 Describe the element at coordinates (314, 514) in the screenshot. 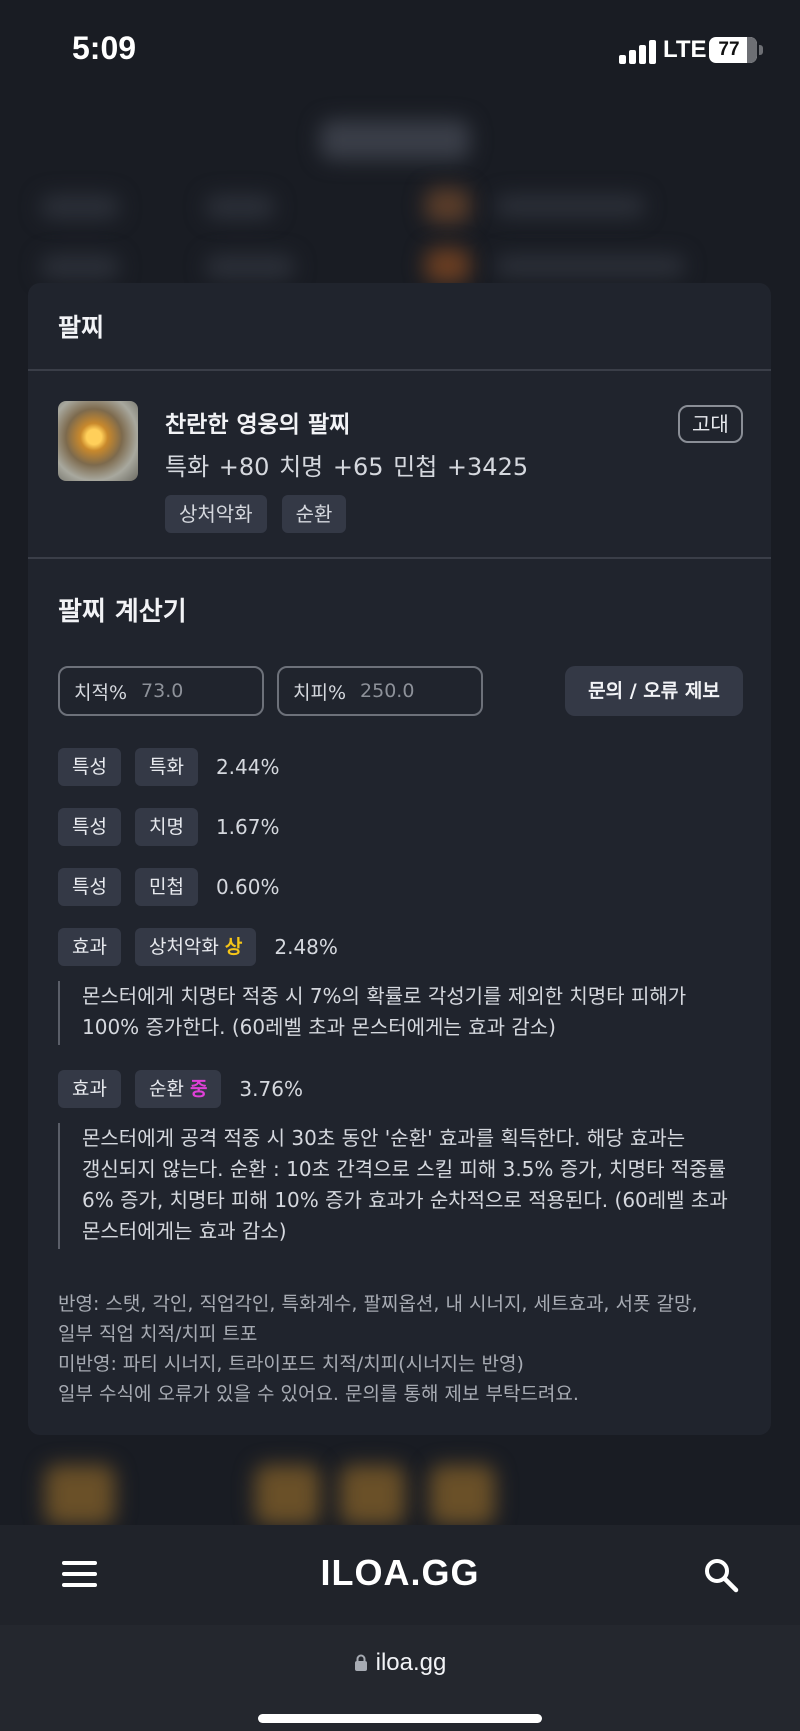

I see `item-tag: 순환` at that location.